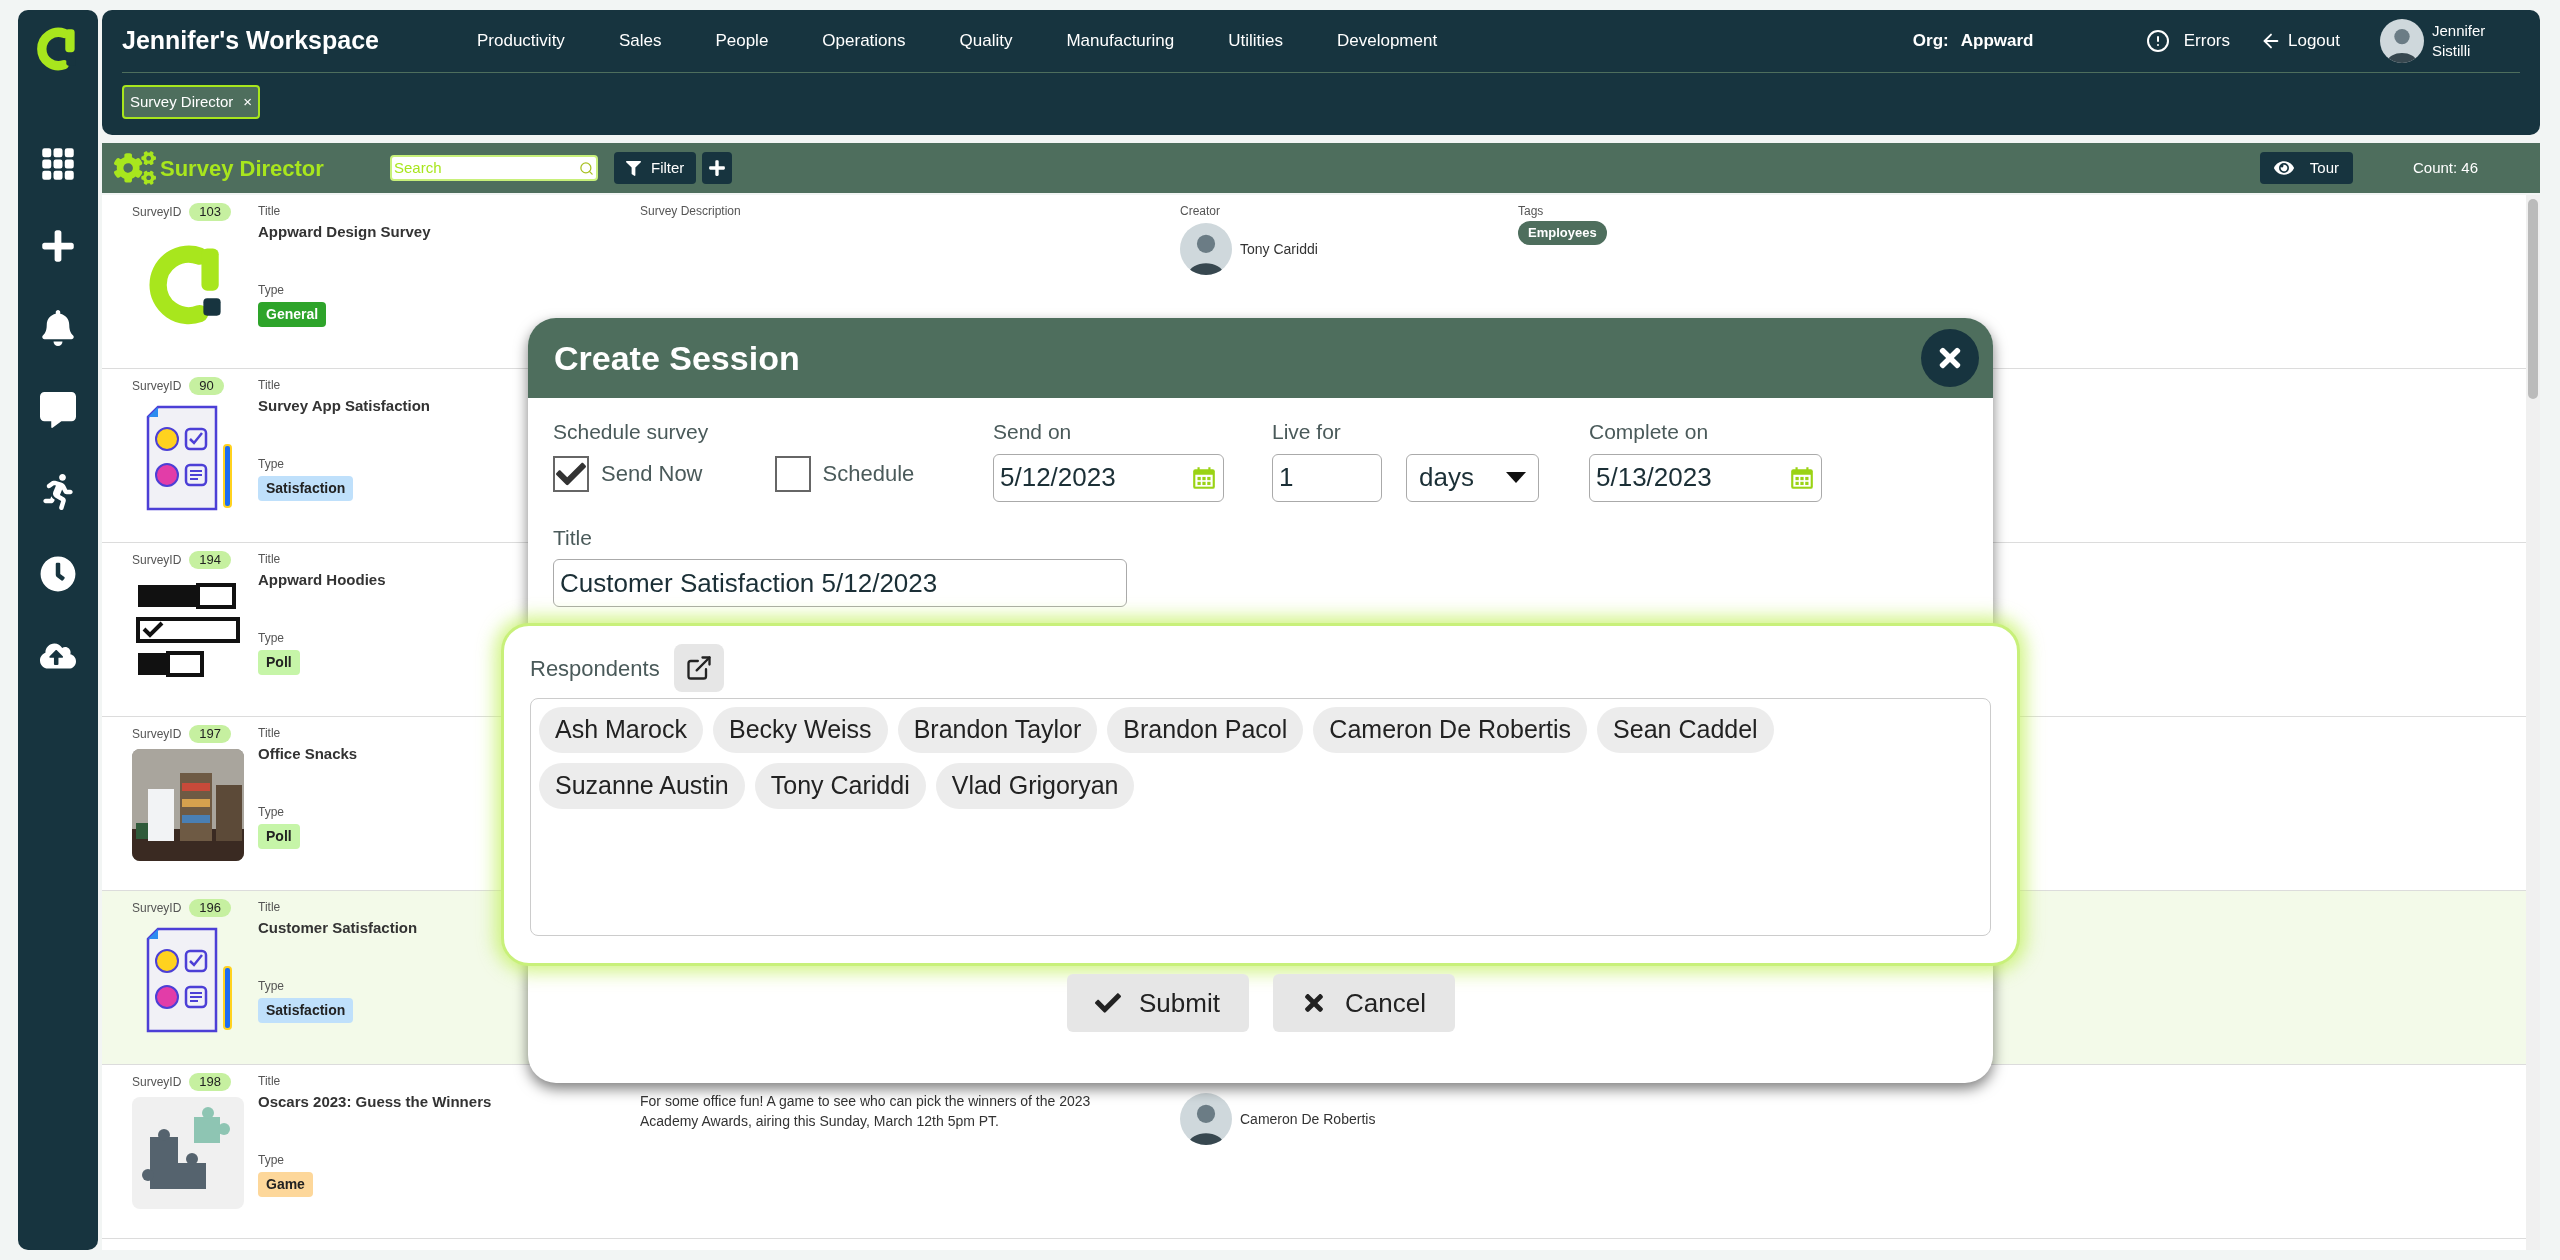 This screenshot has height=1260, width=2560. What do you see at coordinates (1387, 41) in the screenshot?
I see `nav-link: Development` at bounding box center [1387, 41].